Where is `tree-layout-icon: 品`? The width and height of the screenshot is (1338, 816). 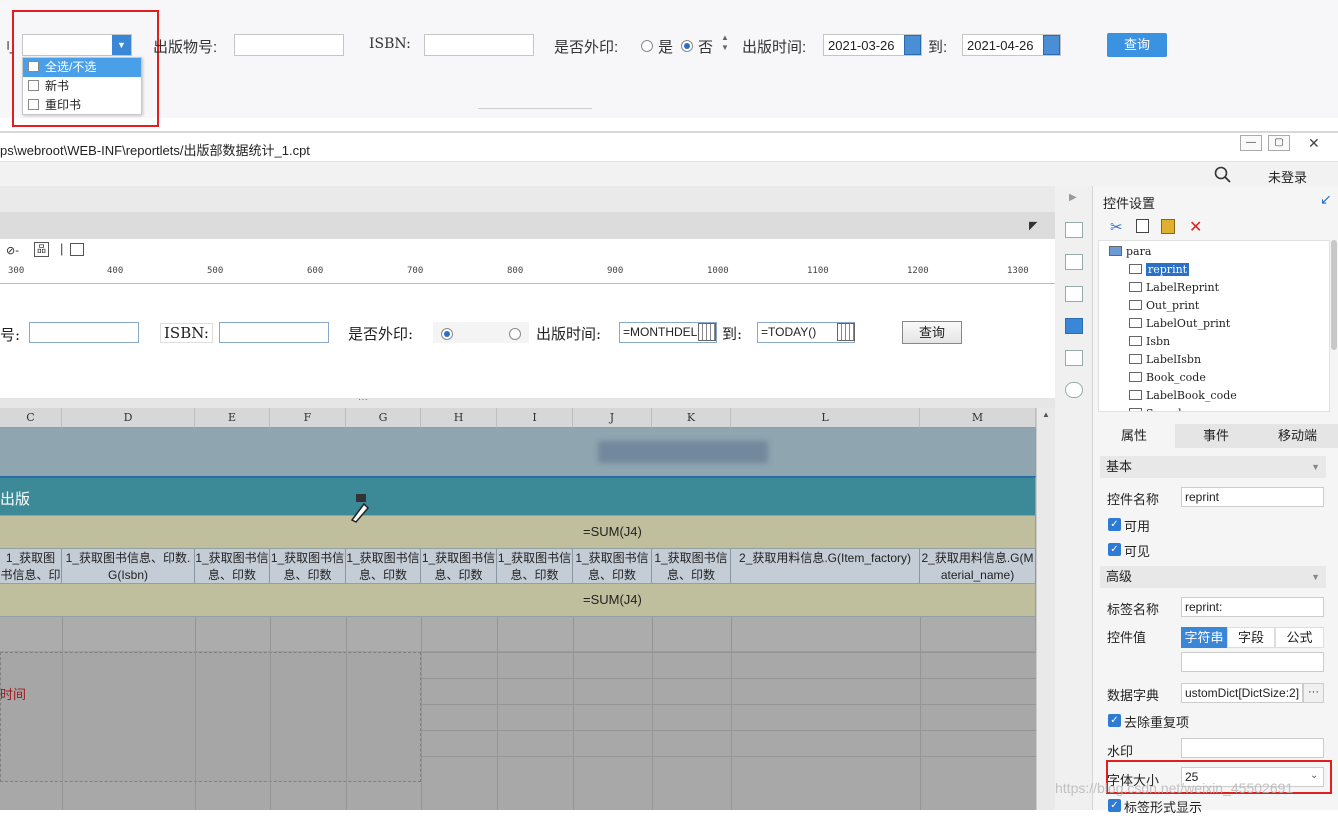 tree-layout-icon: 品 is located at coordinates (41, 249).